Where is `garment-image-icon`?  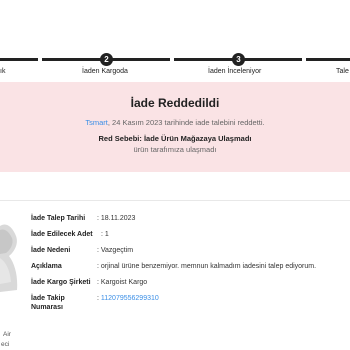 garment-image-icon is located at coordinates (10, 263).